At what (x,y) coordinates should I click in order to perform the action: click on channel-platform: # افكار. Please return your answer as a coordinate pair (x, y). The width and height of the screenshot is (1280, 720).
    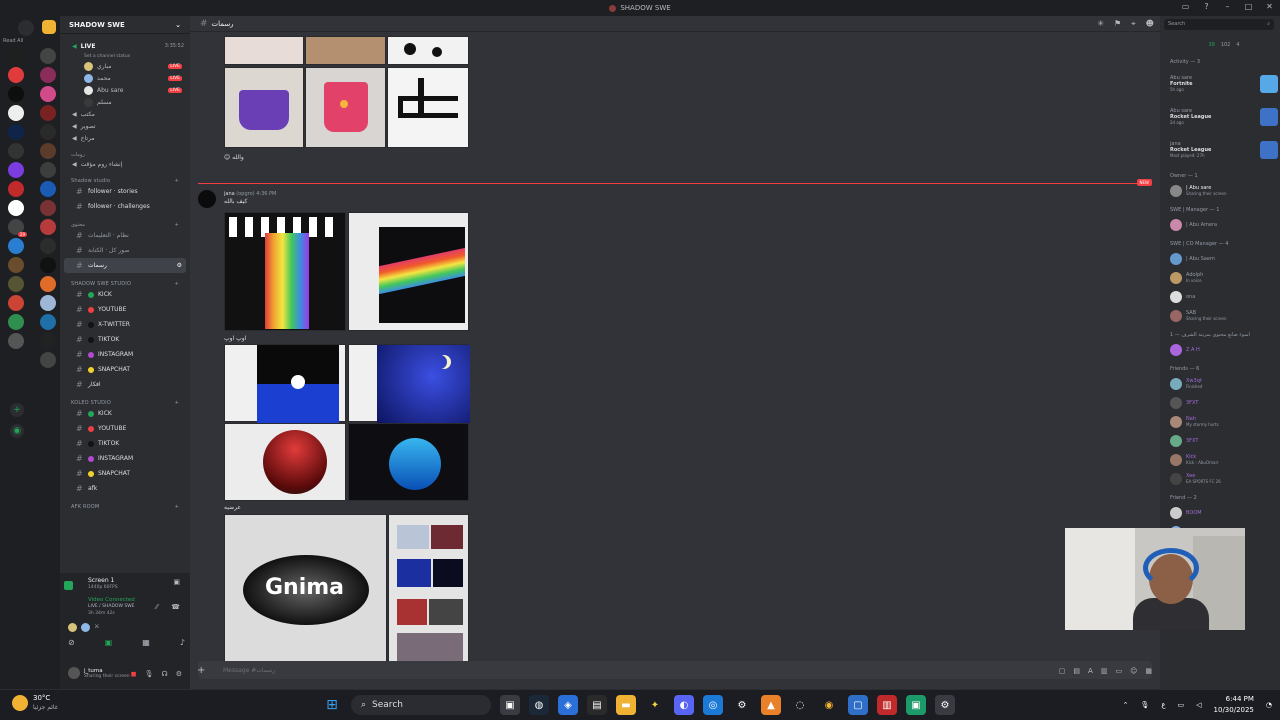
    Looking at the image, I should click on (125, 384).